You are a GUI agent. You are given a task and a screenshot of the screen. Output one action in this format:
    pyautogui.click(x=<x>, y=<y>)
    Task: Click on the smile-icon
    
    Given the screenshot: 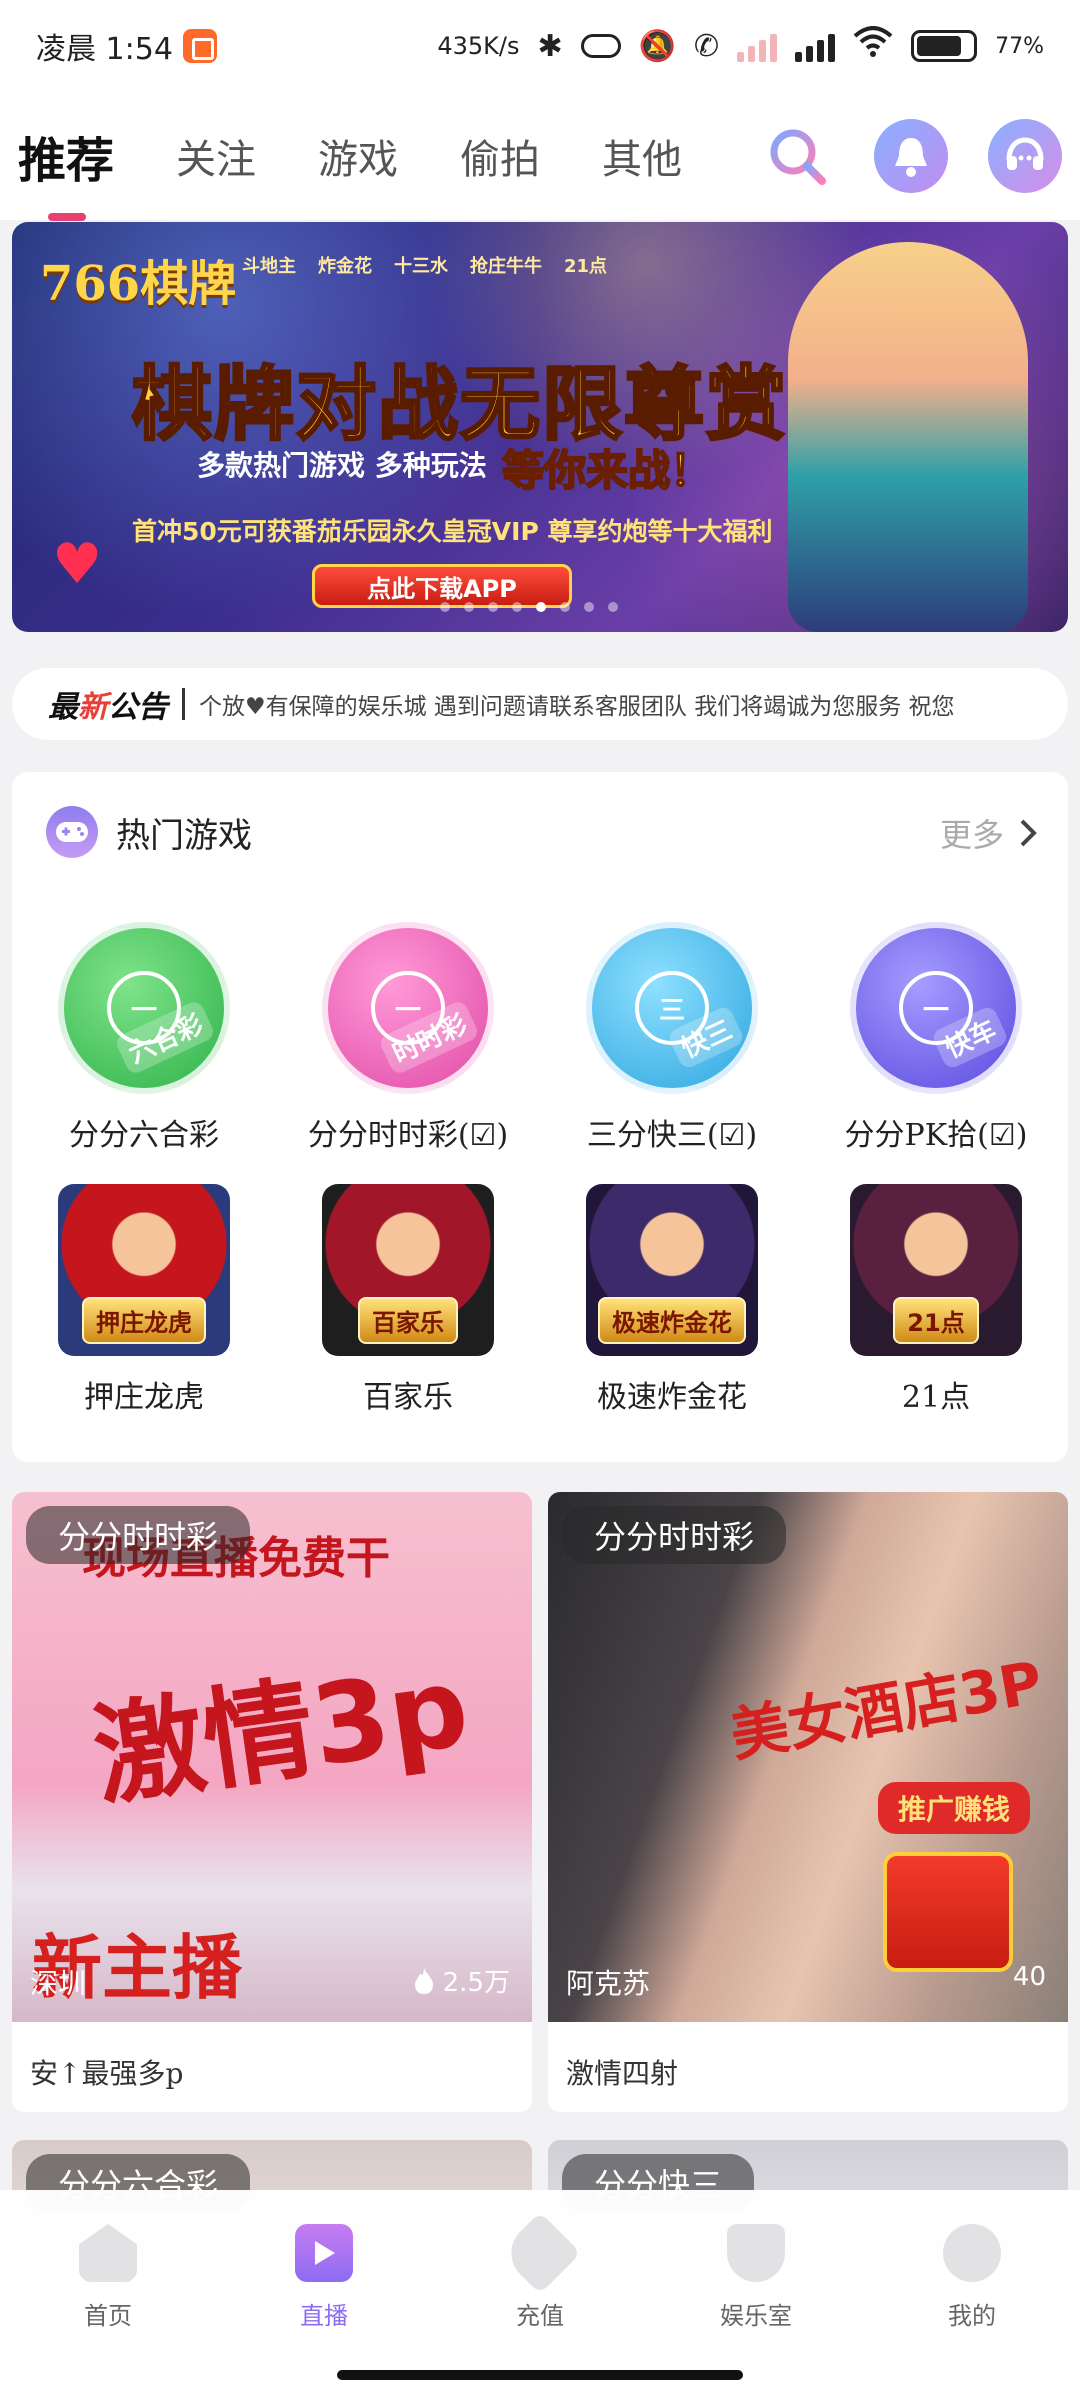 What is the action you would take?
    pyautogui.click(x=972, y=2253)
    